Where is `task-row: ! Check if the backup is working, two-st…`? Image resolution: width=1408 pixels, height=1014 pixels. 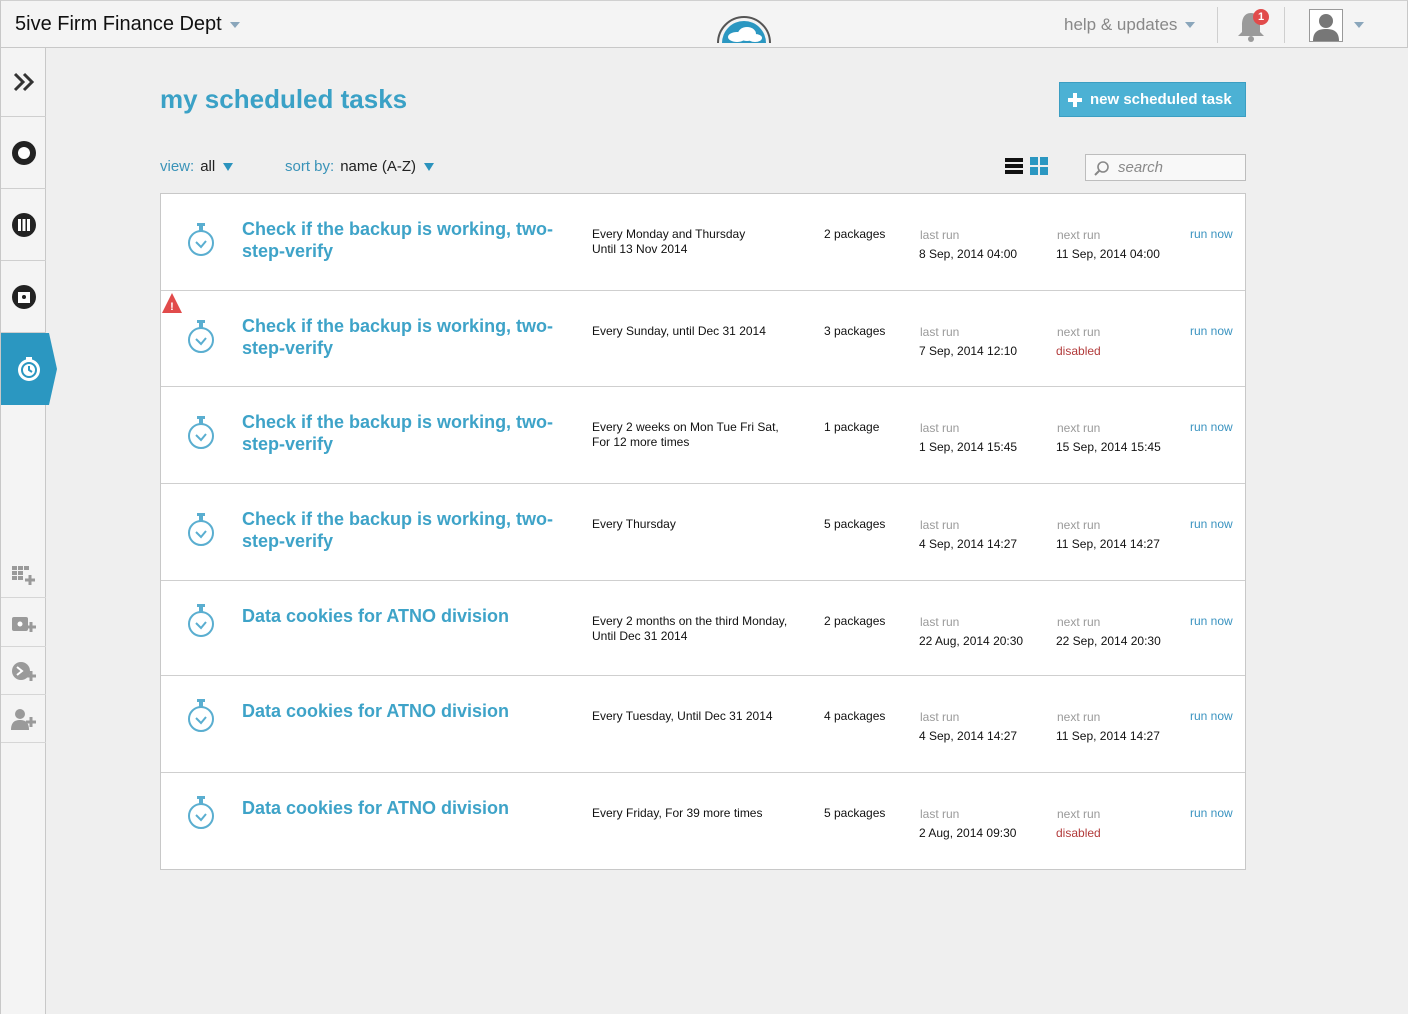
task-row: ! Check if the backup is working, two-st… is located at coordinates (703, 339).